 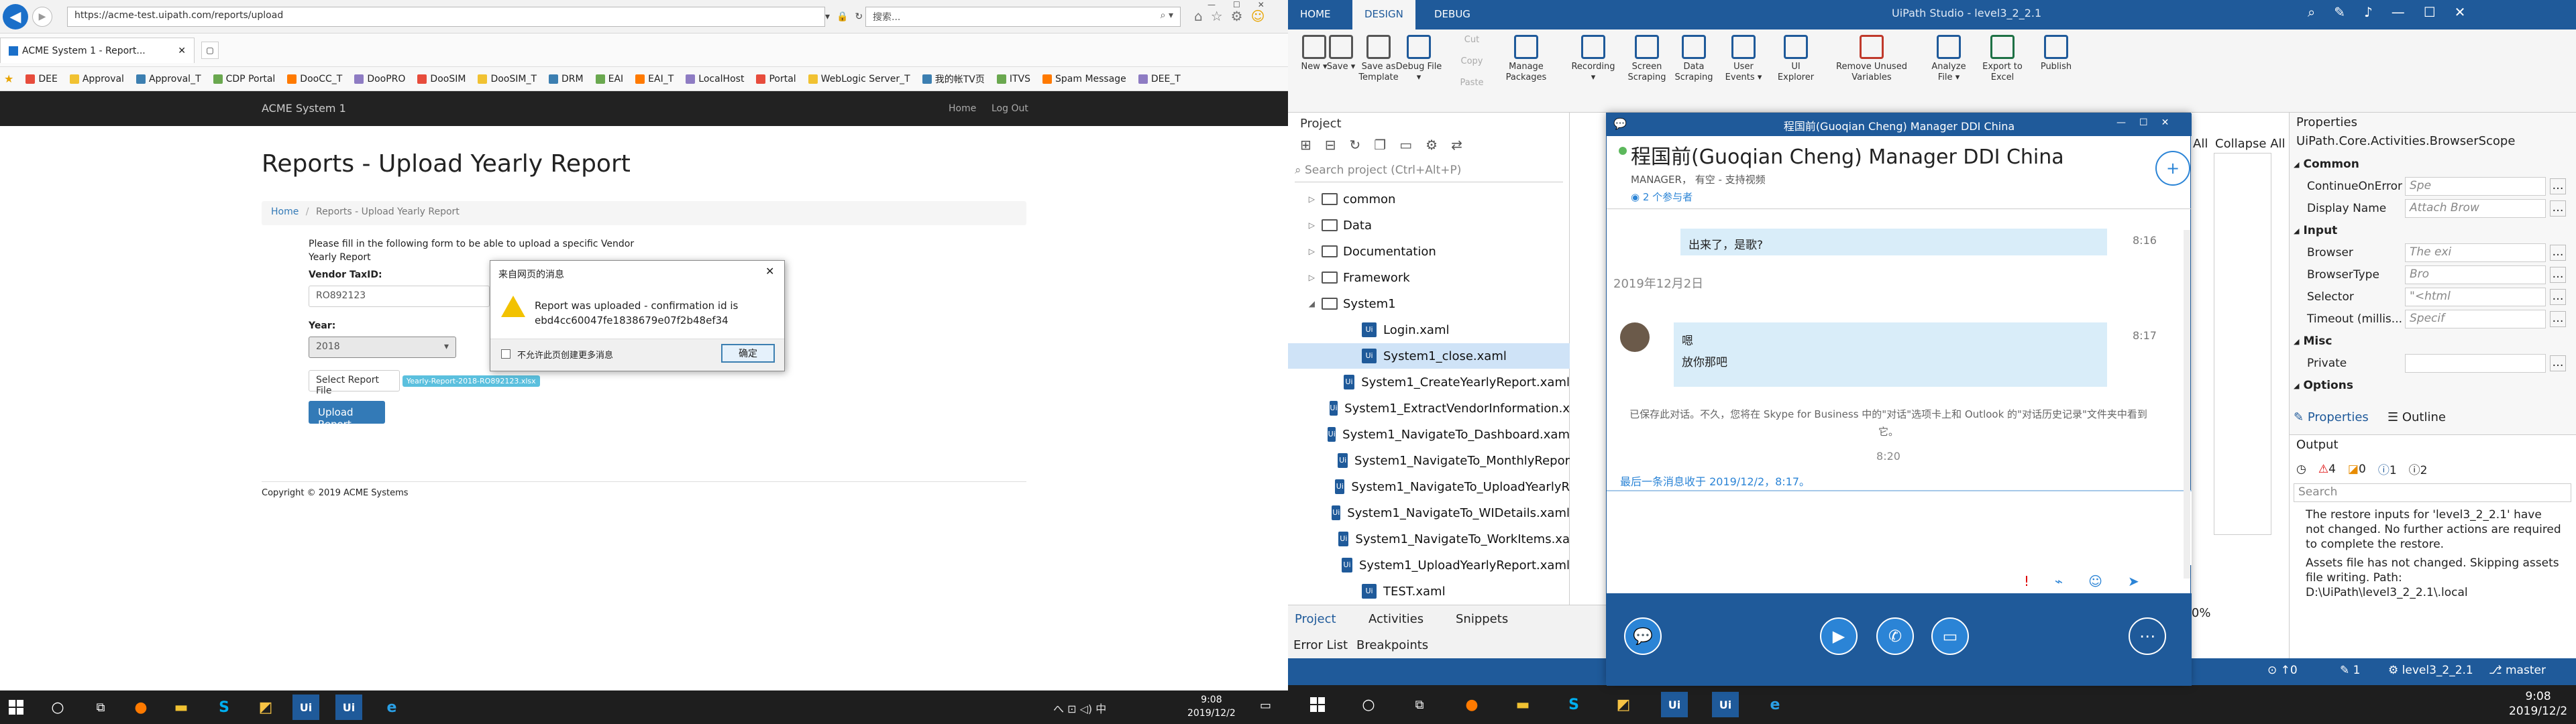 What do you see at coordinates (1261, 4) in the screenshot?
I see `close-icon: ✕` at bounding box center [1261, 4].